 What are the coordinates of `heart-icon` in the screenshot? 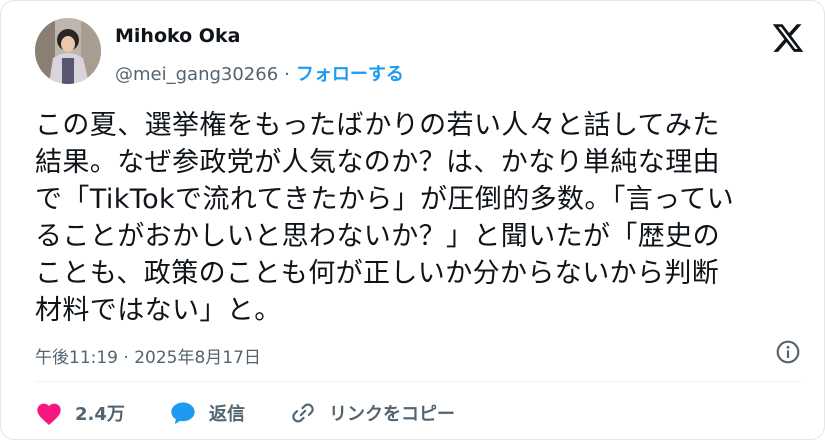 It's located at (49, 413).